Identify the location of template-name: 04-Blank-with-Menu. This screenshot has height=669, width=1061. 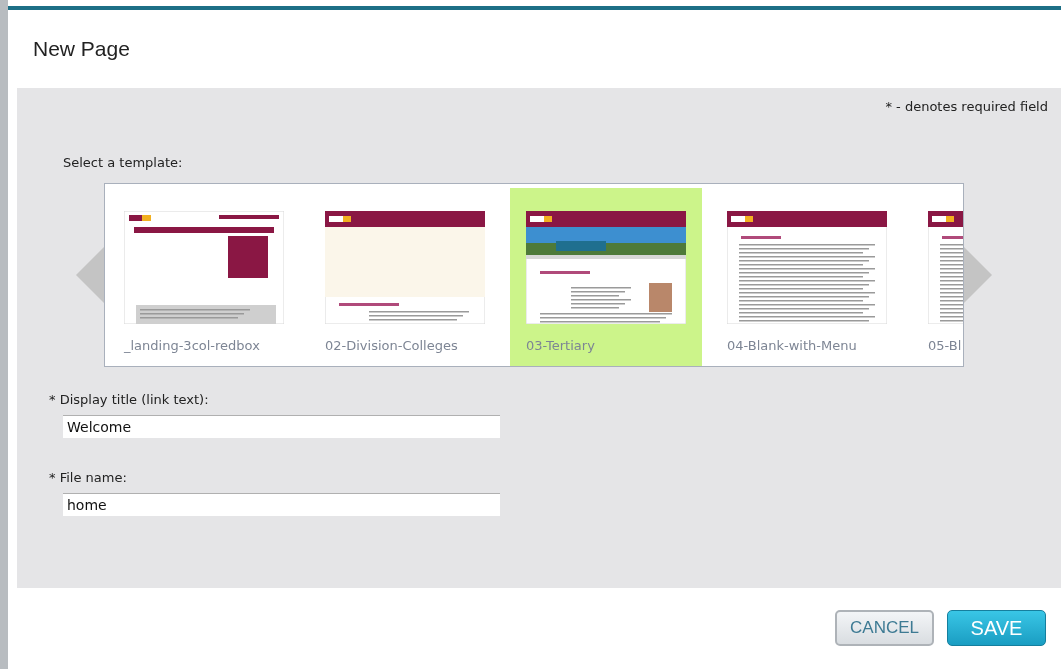
(792, 345).